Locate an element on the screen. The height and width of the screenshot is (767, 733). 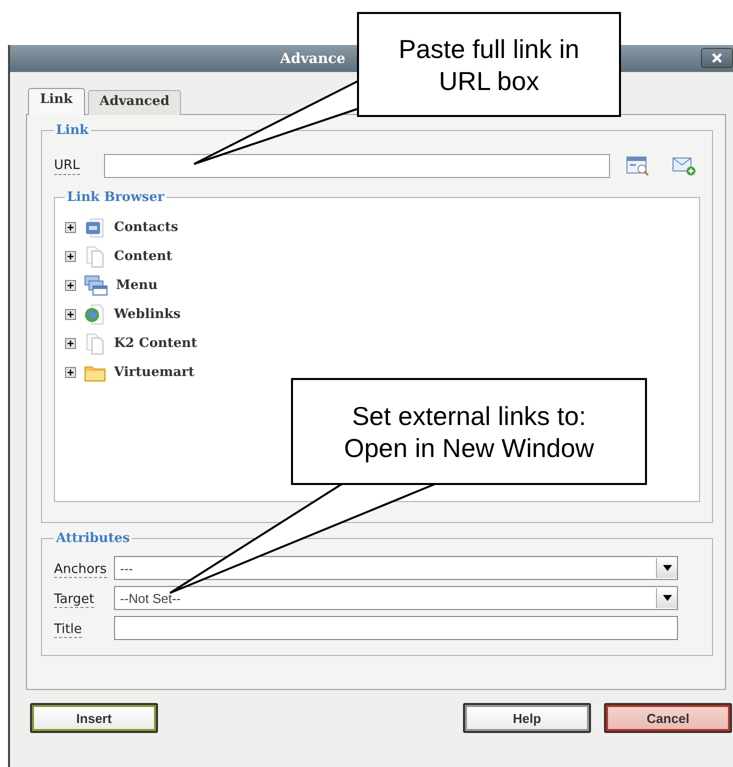
title-field is located at coordinates (396, 628).